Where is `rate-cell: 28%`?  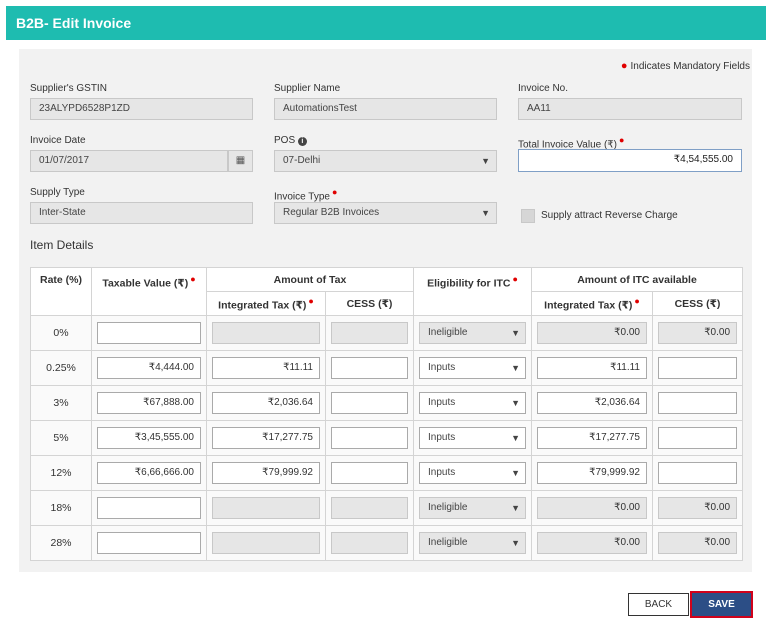 rate-cell: 28% is located at coordinates (61, 543).